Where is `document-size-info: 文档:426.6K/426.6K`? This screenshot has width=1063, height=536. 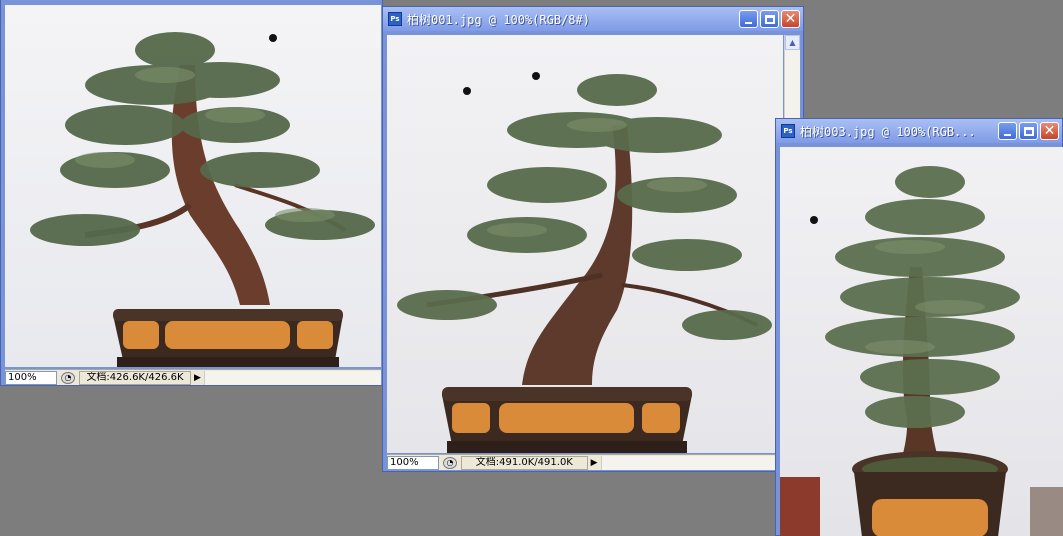 document-size-info: 文档:426.6K/426.6K is located at coordinates (135, 377).